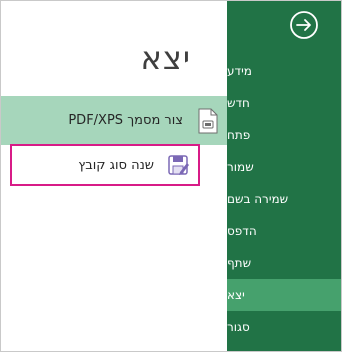 Image resolution: width=342 pixels, height=352 pixels. Describe the element at coordinates (178, 165) in the screenshot. I see `change-file-type-icon` at that location.